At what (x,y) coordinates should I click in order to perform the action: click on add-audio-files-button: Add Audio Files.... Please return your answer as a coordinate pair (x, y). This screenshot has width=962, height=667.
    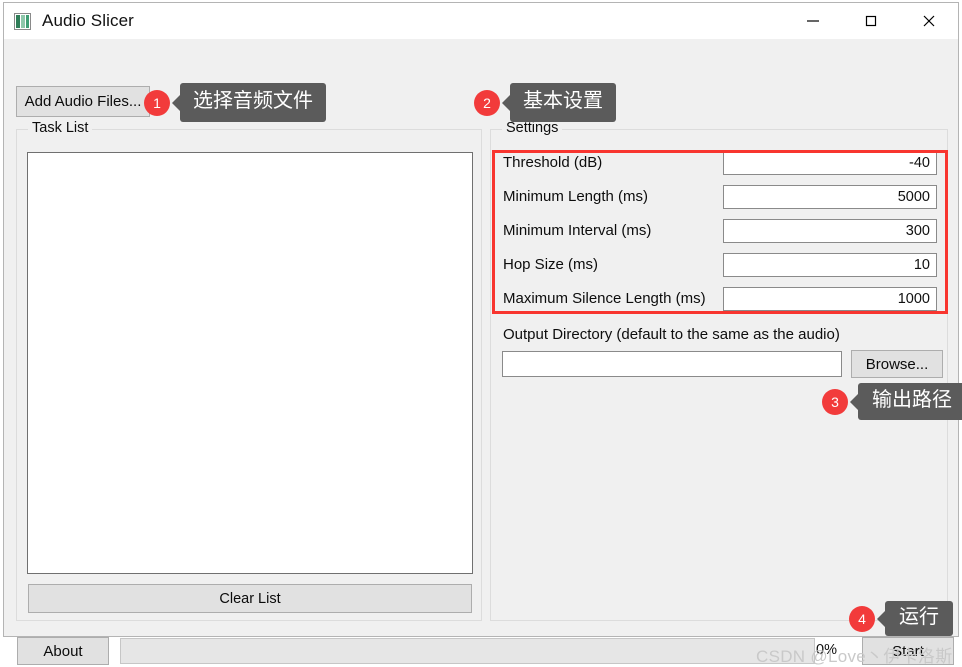
    Looking at the image, I should click on (83, 101).